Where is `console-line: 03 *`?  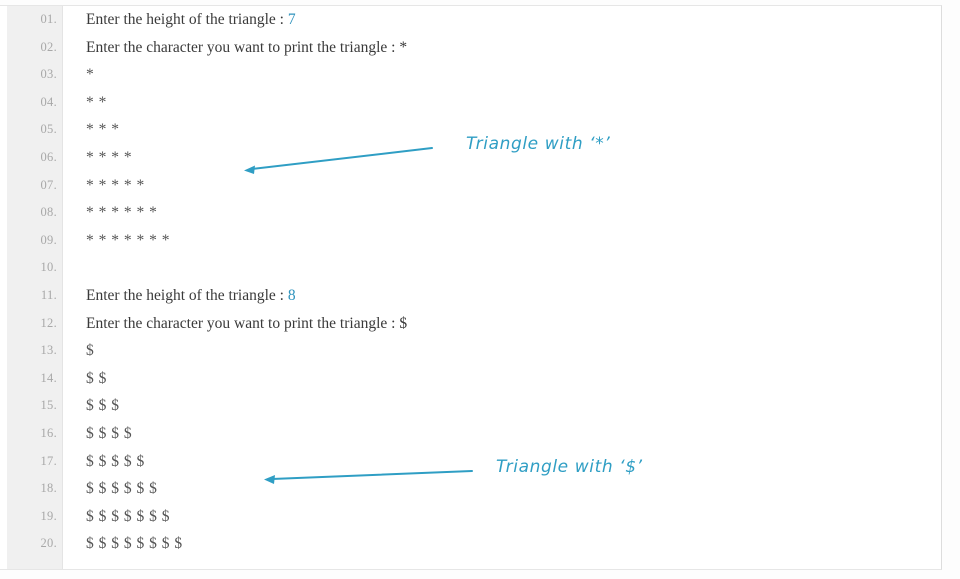 console-line: 03 * is located at coordinates (470, 75).